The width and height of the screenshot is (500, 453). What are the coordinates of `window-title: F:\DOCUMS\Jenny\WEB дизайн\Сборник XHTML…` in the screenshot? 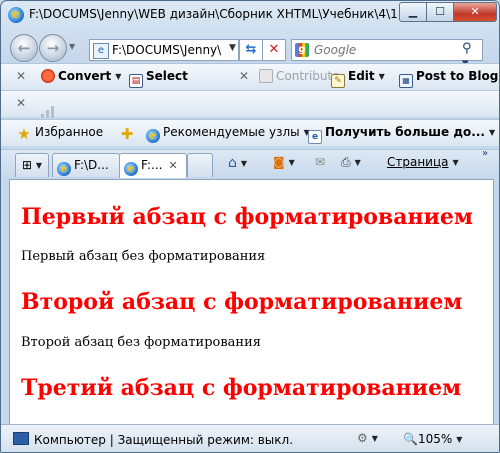 It's located at (227, 14).